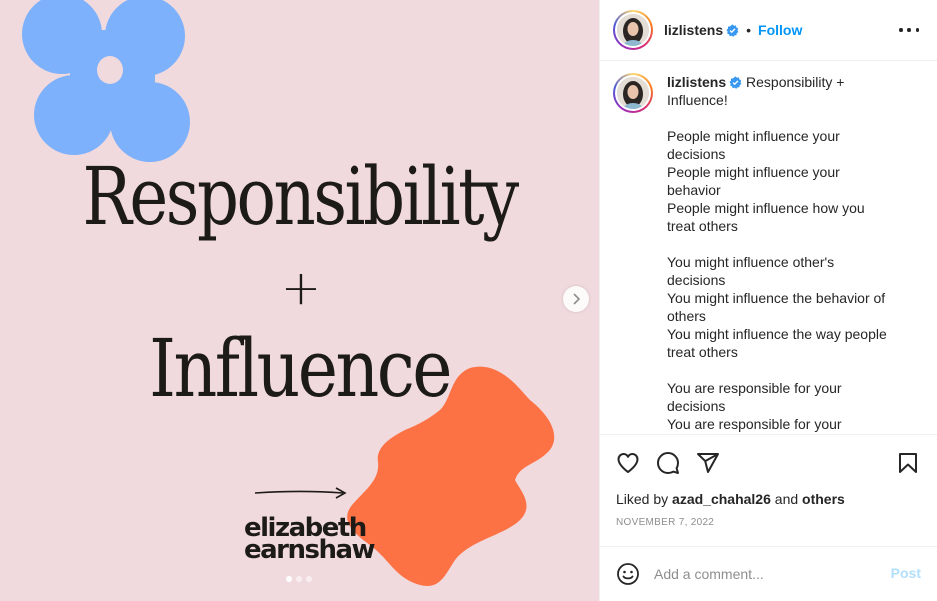 The width and height of the screenshot is (937, 601). What do you see at coordinates (751, 262) in the screenshot?
I see `caption-line: You might influence other's` at bounding box center [751, 262].